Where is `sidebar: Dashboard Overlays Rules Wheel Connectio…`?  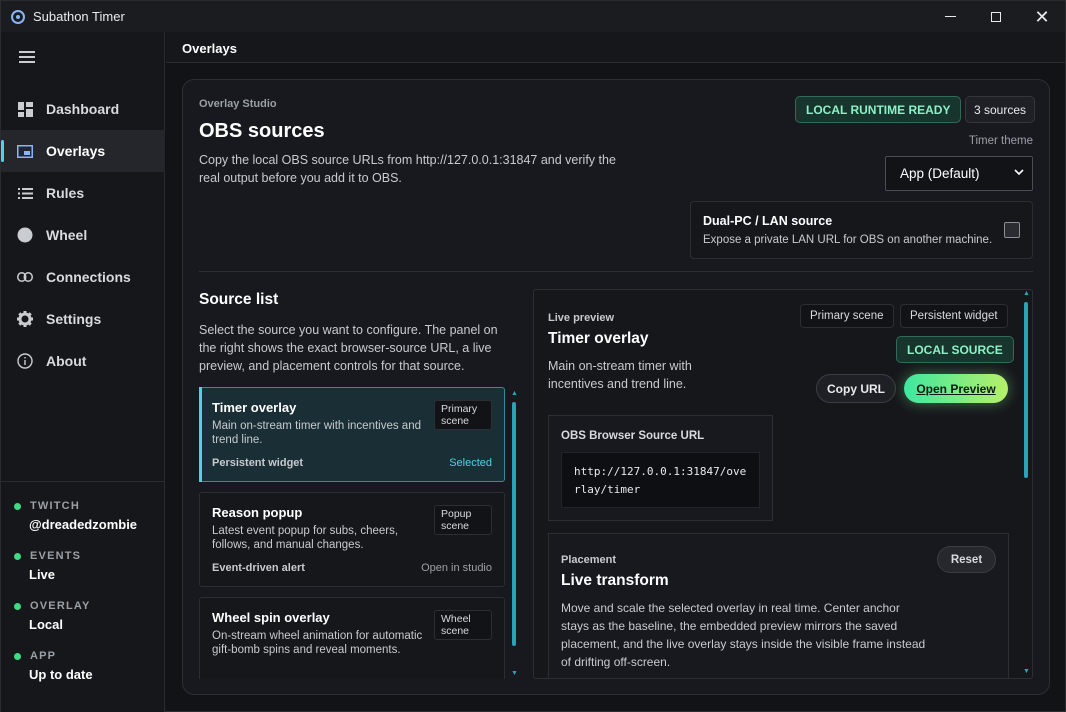
sidebar: Dashboard Overlays Rules Wheel Connectio… is located at coordinates (83, 372).